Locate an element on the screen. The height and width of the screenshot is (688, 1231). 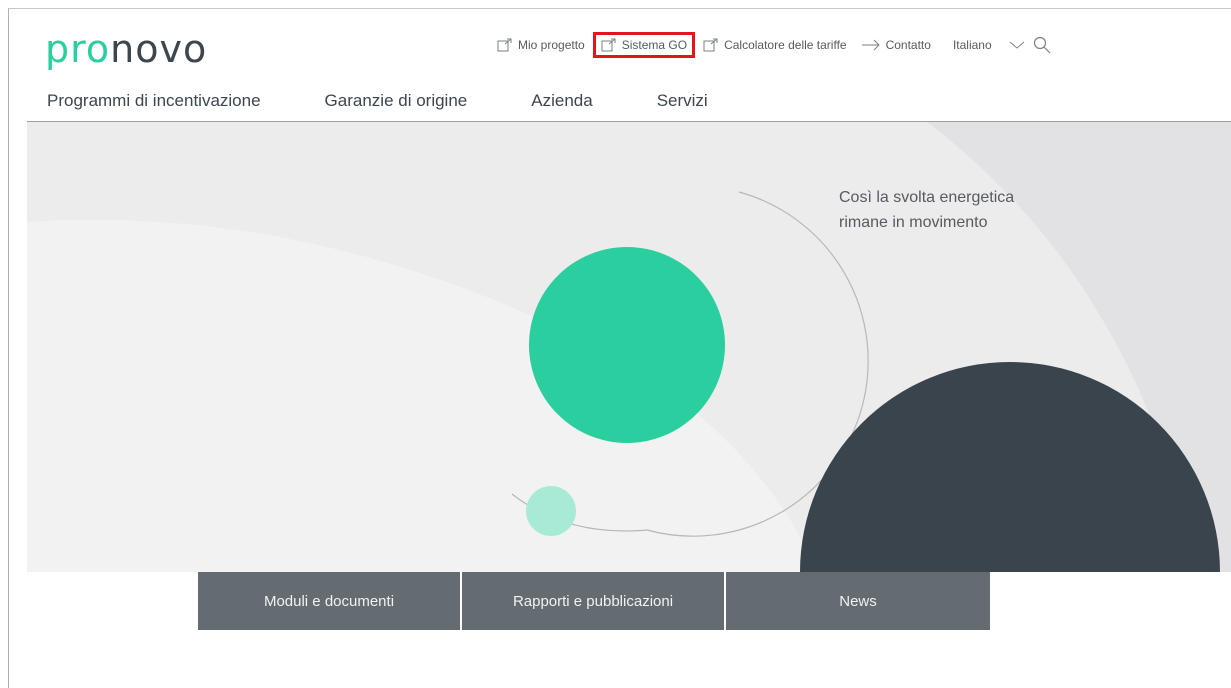
search-icon is located at coordinates (1042, 45).